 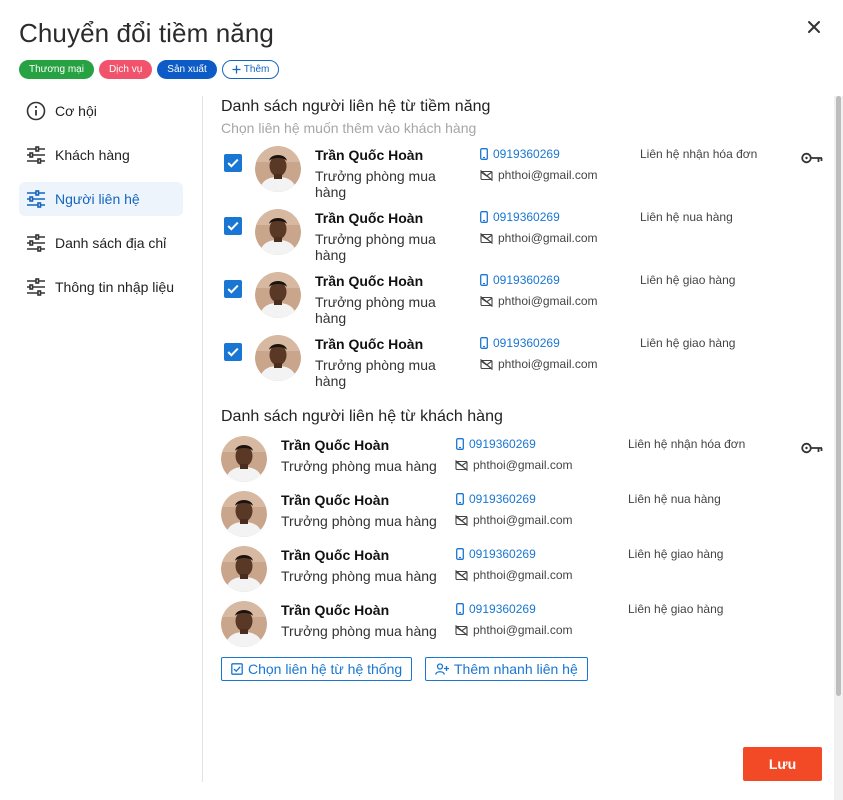 I want to click on quick-add-contact-button: Thêm nhanh liên hệ, so click(x=506, y=669).